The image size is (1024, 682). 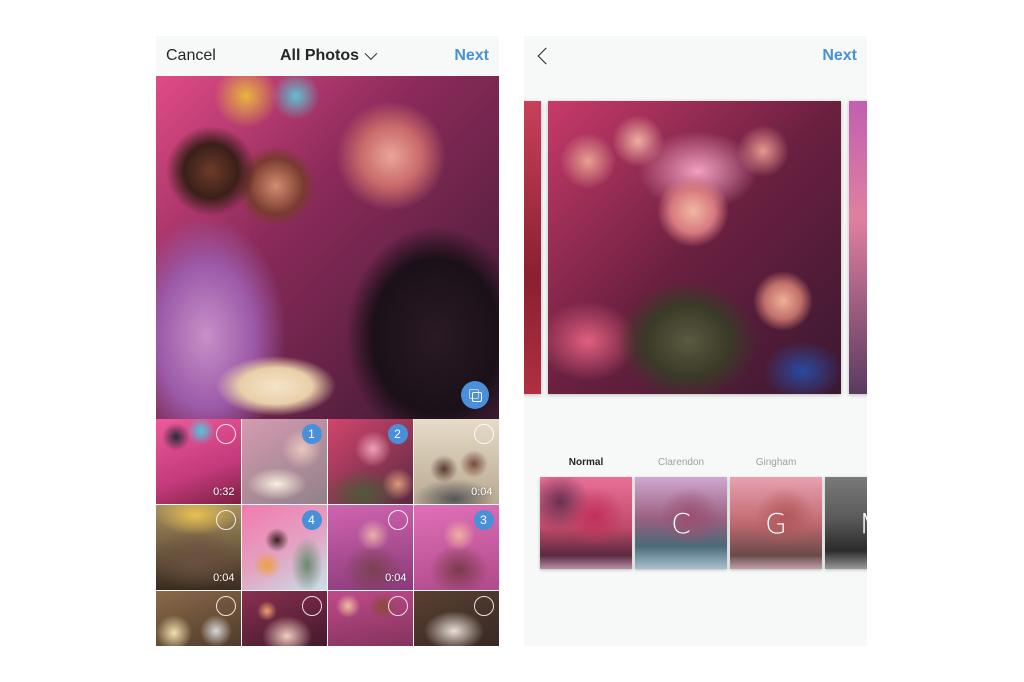 What do you see at coordinates (191, 56) in the screenshot?
I see `cancel-button: Cancel` at bounding box center [191, 56].